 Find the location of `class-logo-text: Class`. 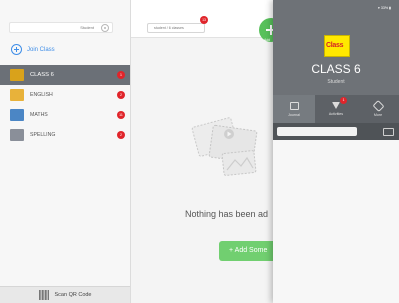

class-logo-text: Class is located at coordinates (335, 45).